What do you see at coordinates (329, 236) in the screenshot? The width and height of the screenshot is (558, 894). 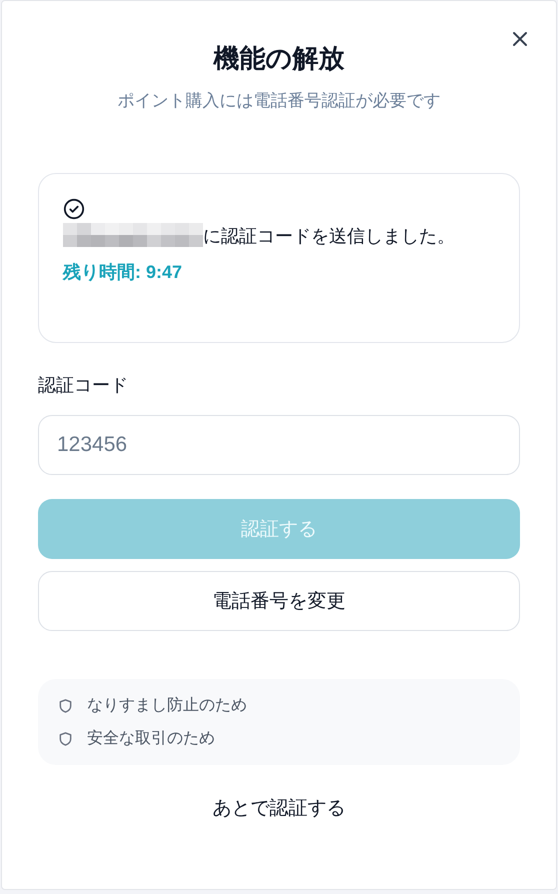 I see `notice-message: に認証コードを送信しました。` at bounding box center [329, 236].